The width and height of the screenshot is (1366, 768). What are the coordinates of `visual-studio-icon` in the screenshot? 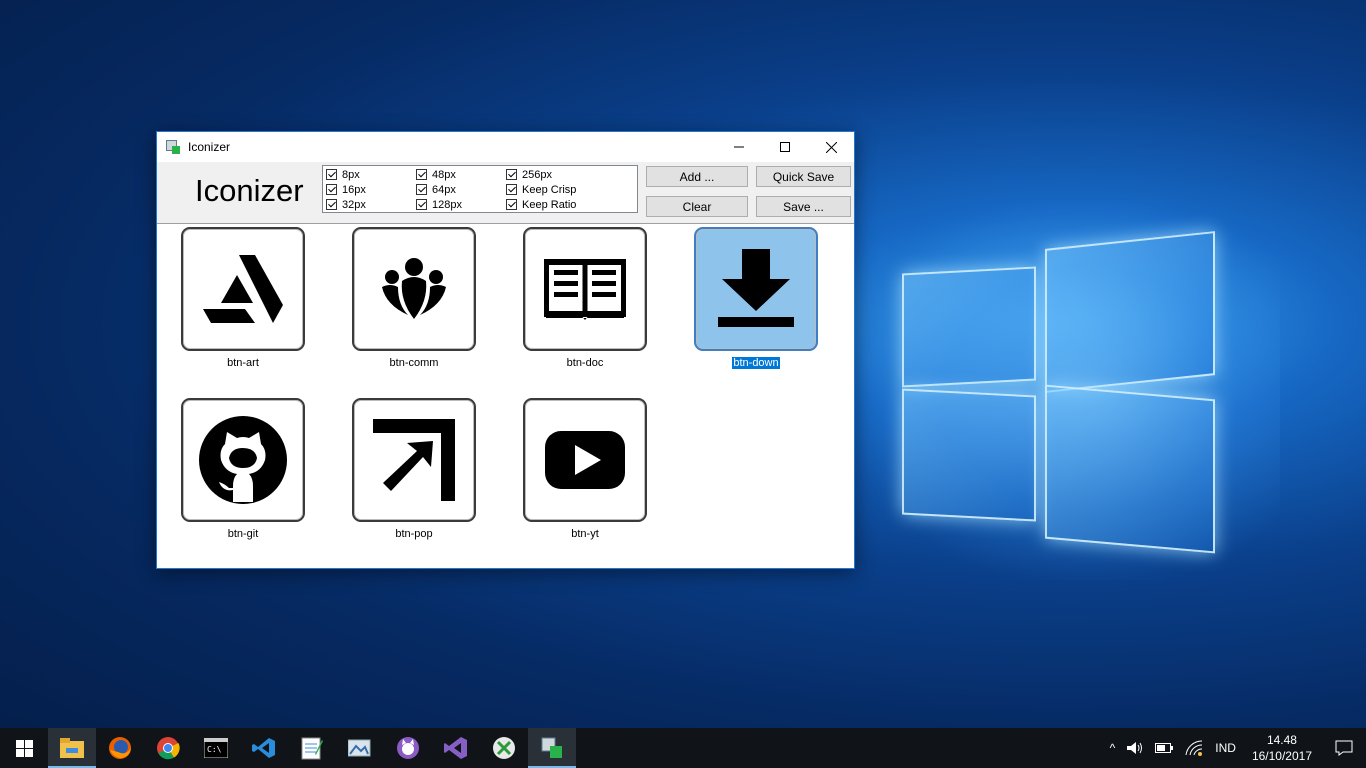 It's located at (455, 748).